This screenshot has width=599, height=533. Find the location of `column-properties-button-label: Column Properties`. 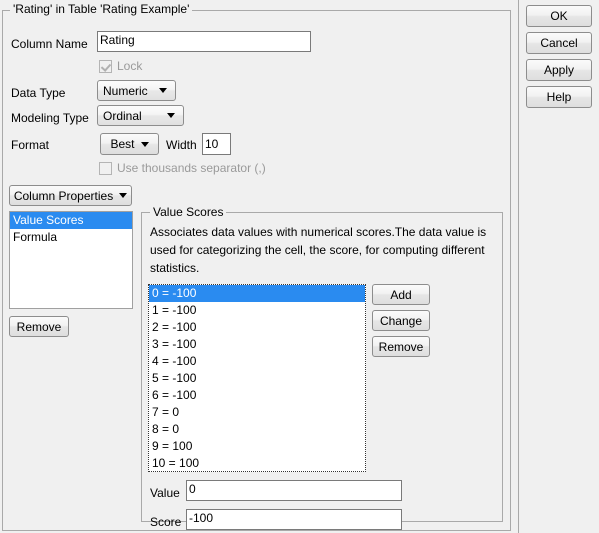

column-properties-button-label: Column Properties is located at coordinates (63, 195).